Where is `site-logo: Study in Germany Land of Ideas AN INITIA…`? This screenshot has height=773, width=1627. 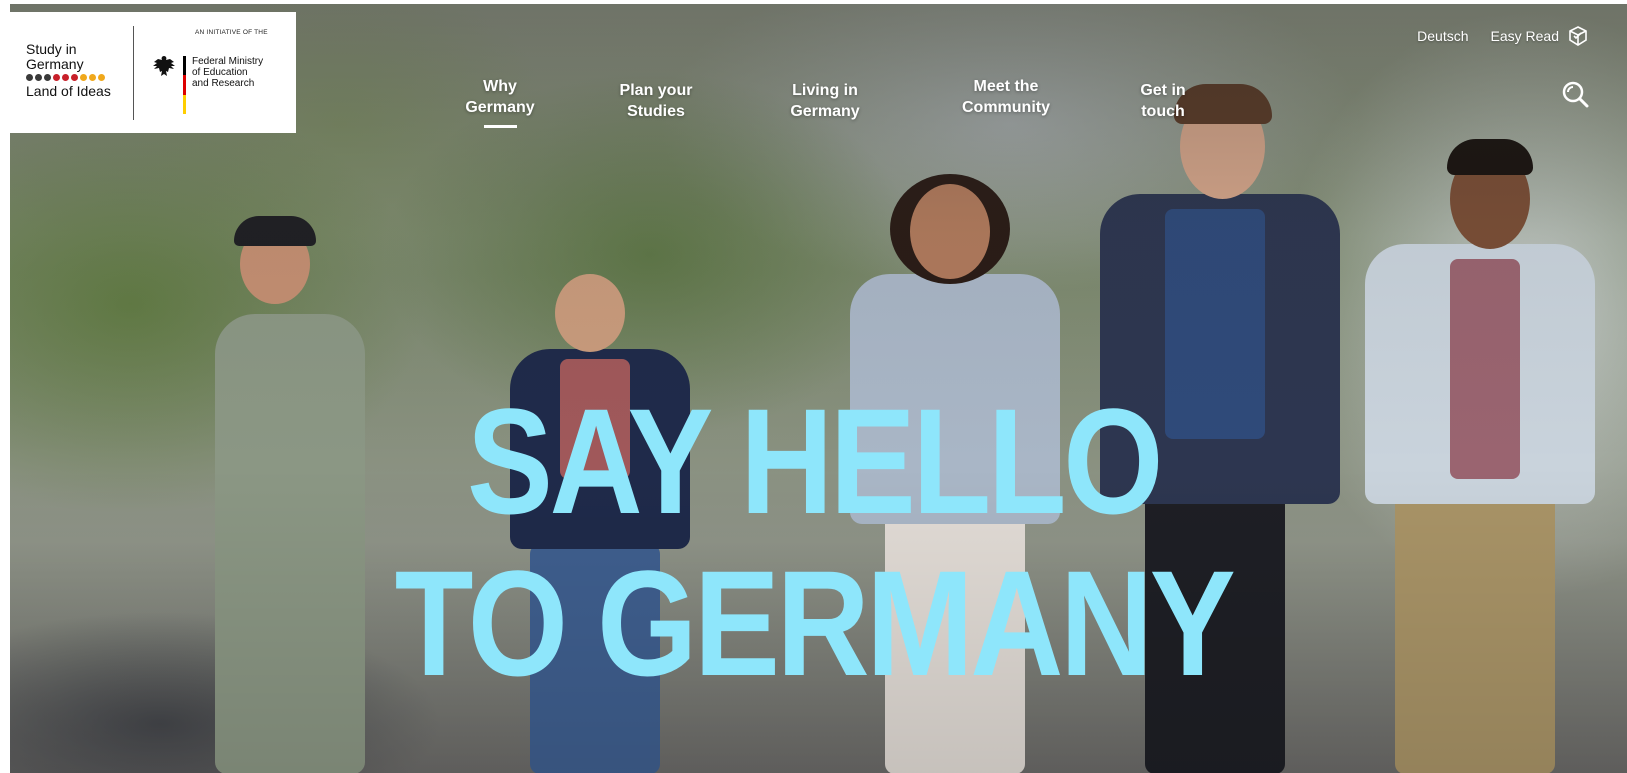 site-logo: Study in Germany Land of Ideas AN INITIA… is located at coordinates (153, 72).